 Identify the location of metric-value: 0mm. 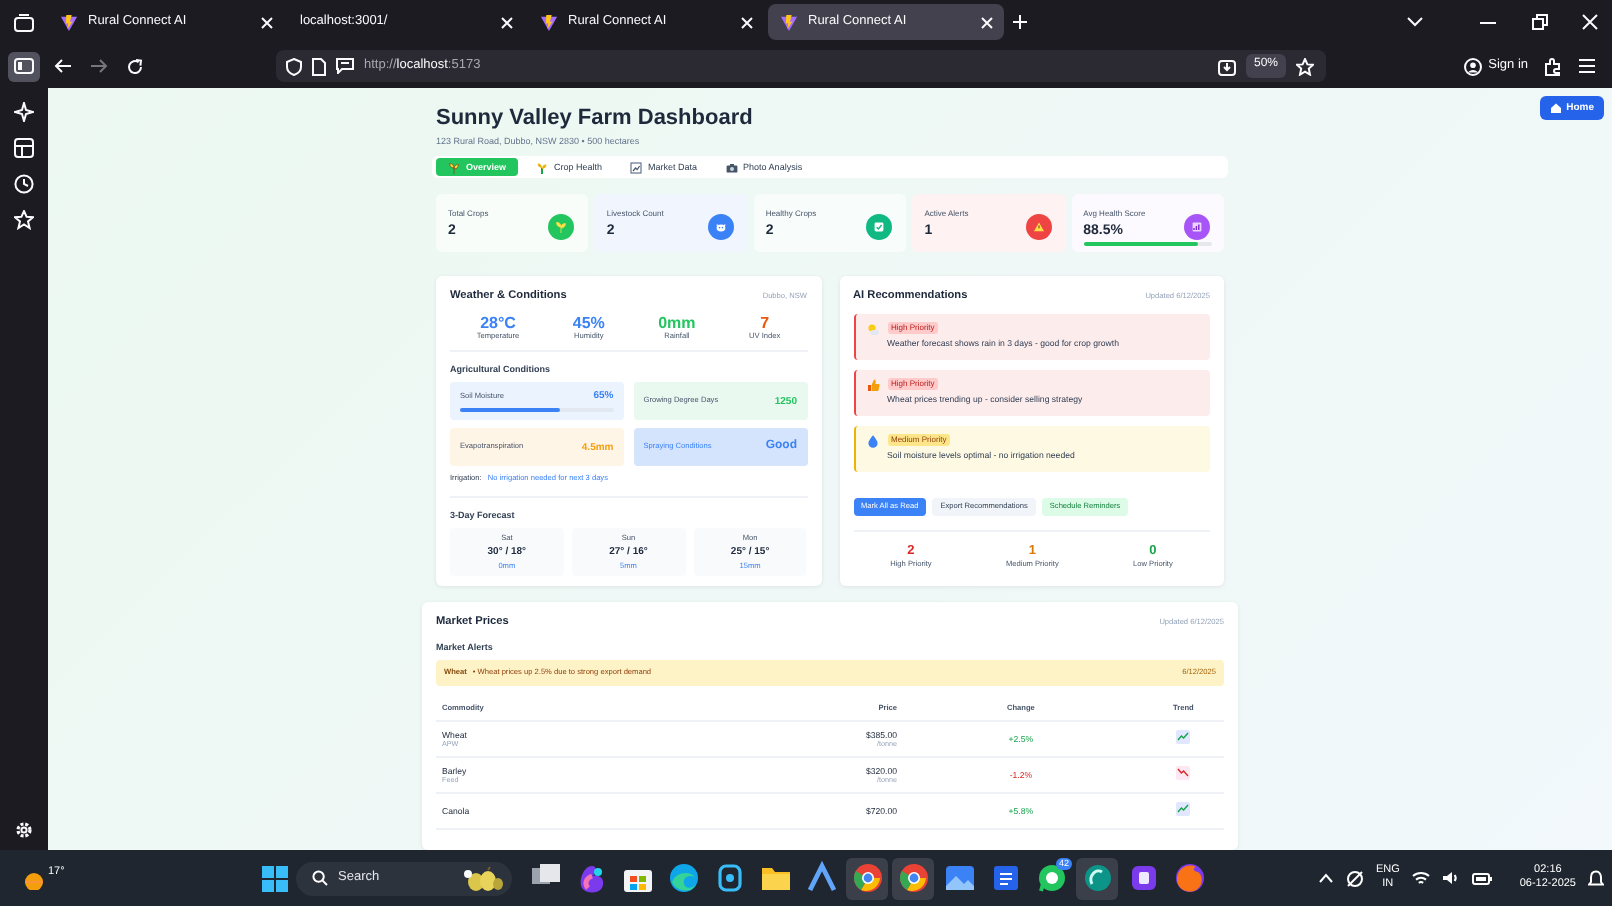
(677, 322).